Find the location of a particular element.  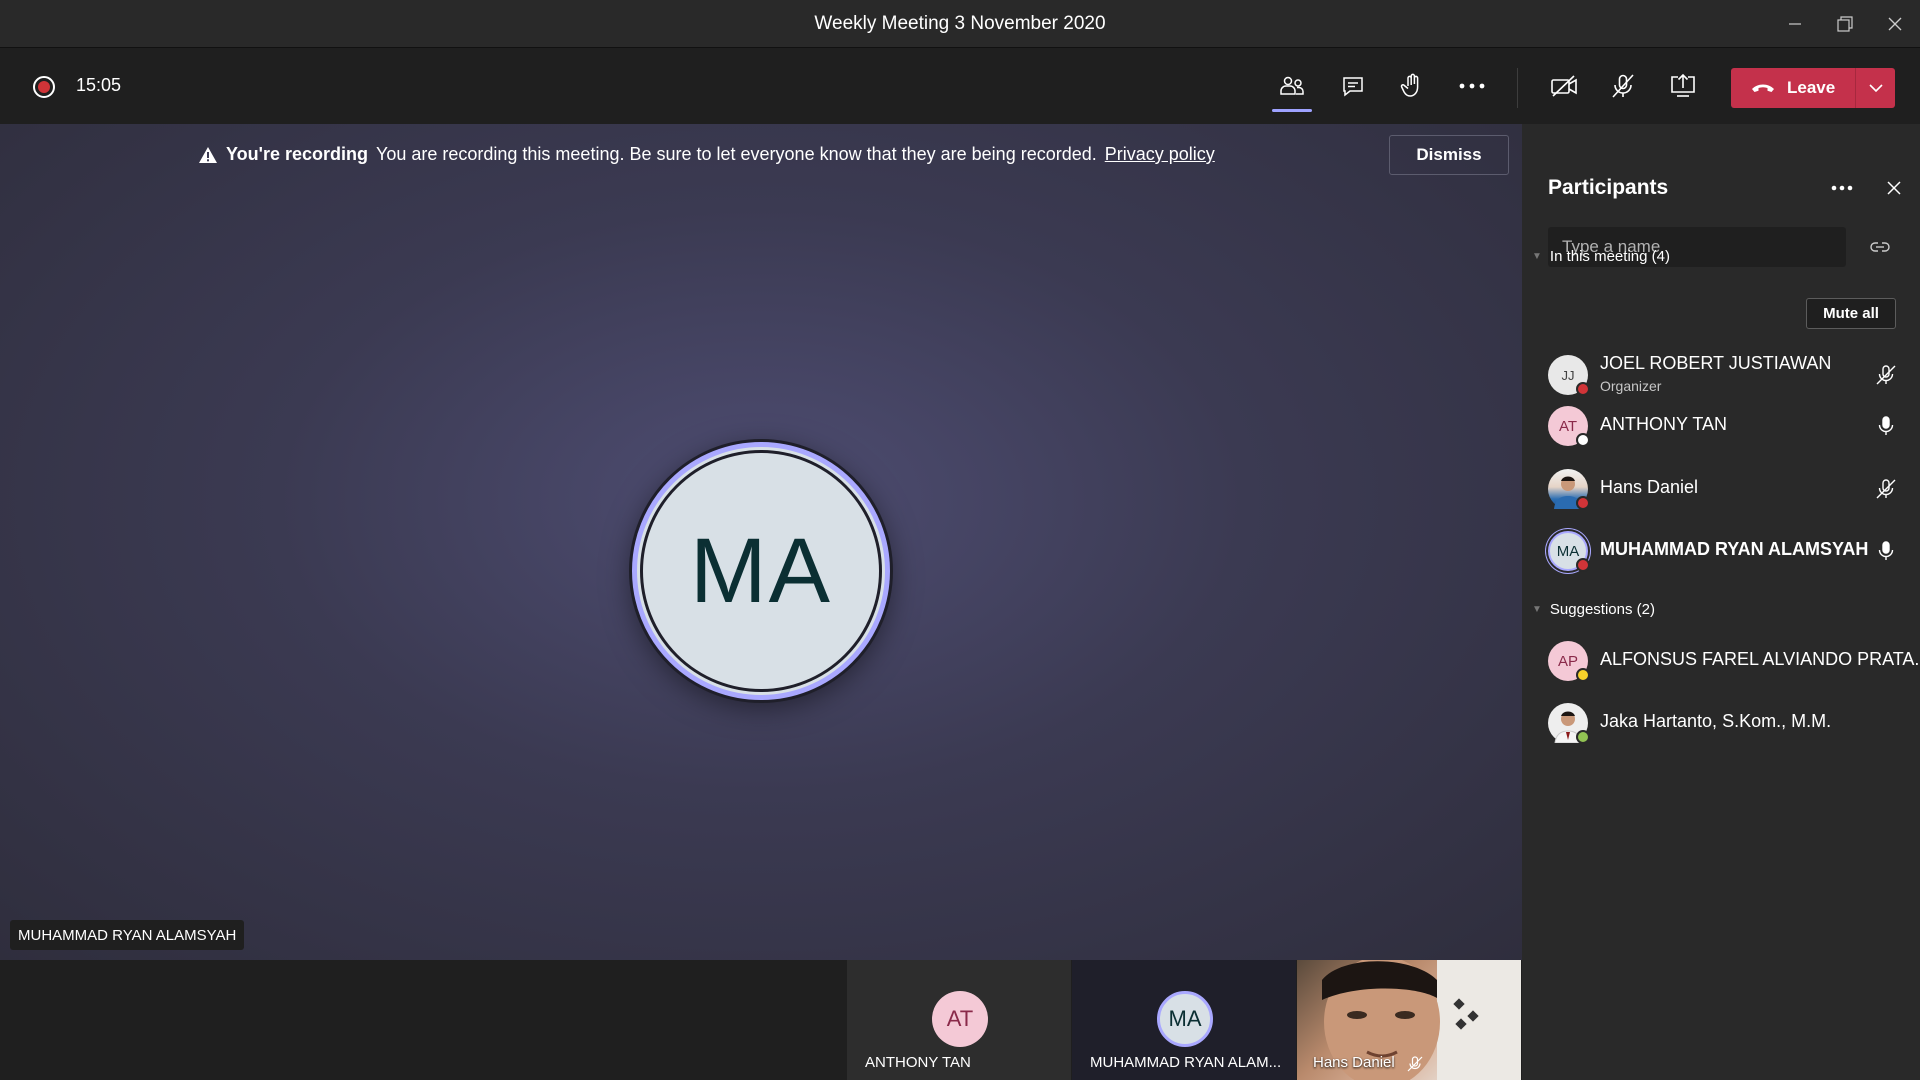

recording-title: You're recording is located at coordinates (297, 154).